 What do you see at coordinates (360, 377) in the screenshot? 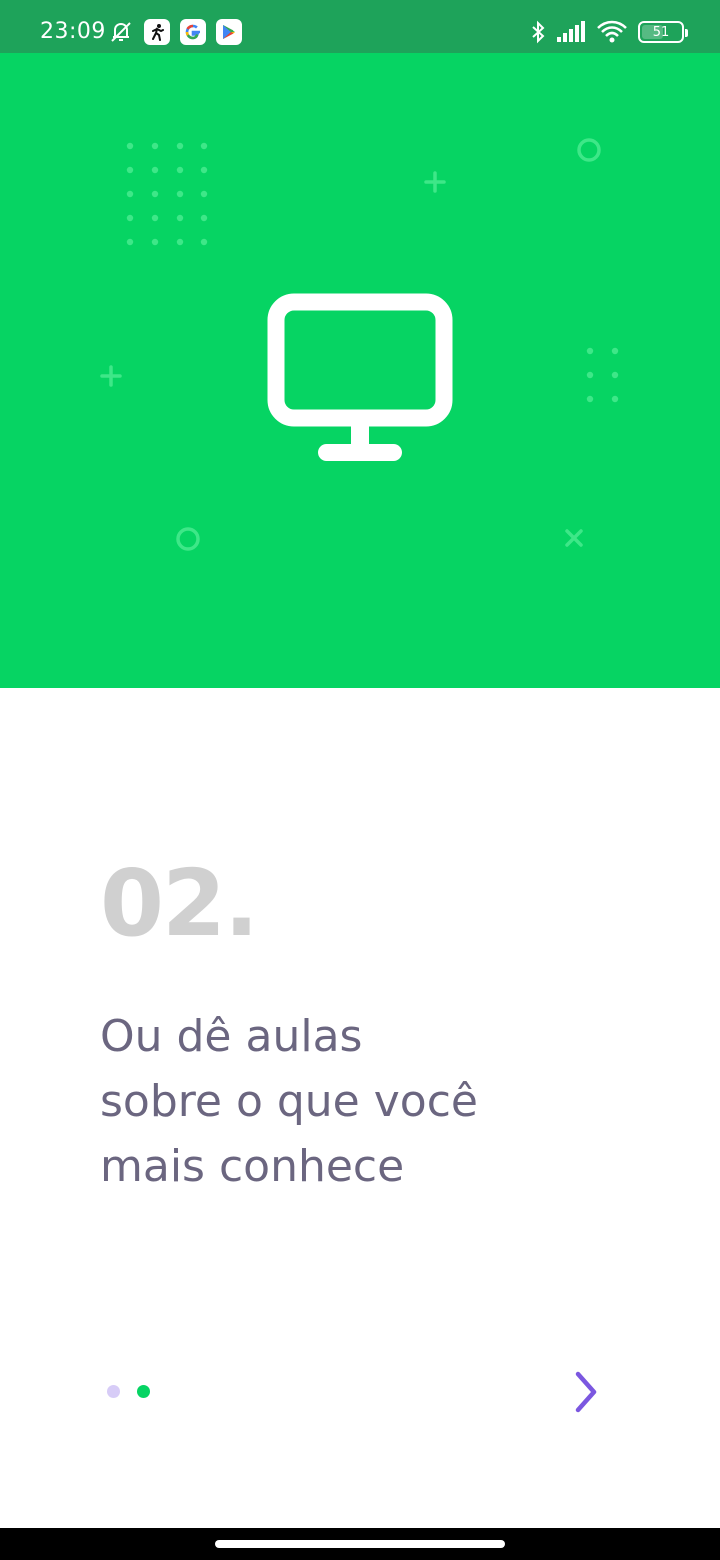
I see `monitor-icon` at bounding box center [360, 377].